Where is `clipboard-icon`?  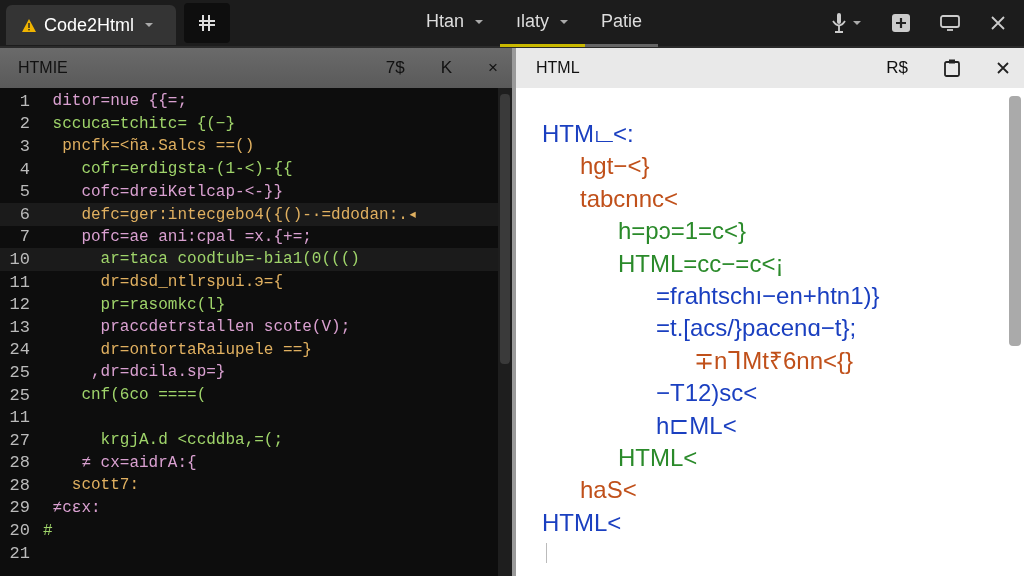
clipboard-icon is located at coordinates (952, 68).